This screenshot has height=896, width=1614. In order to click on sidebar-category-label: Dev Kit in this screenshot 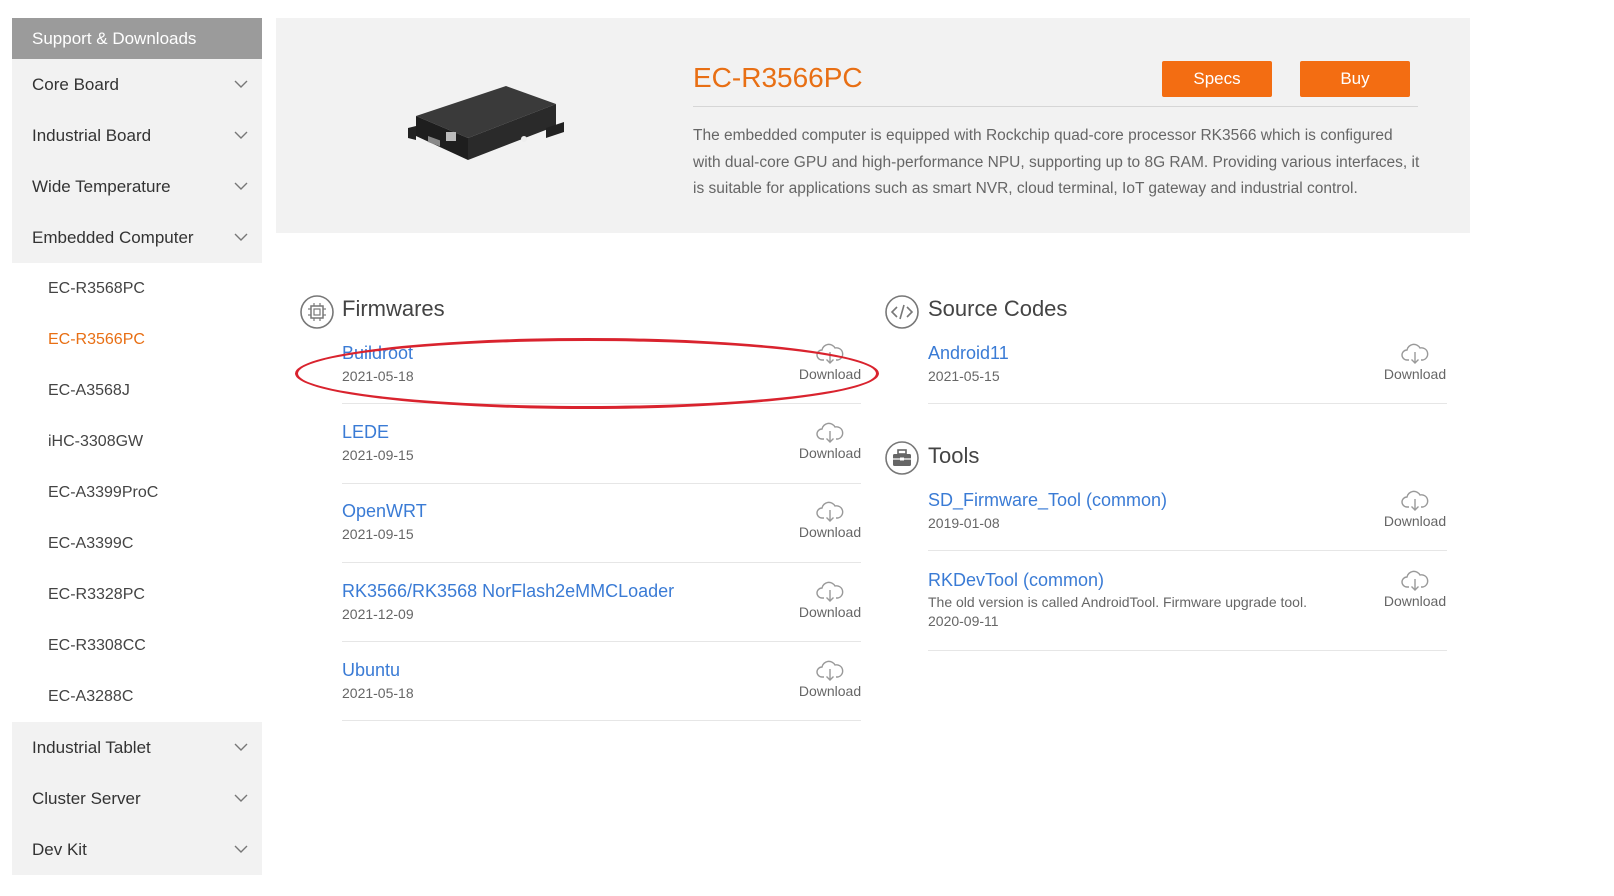, I will do `click(59, 849)`.